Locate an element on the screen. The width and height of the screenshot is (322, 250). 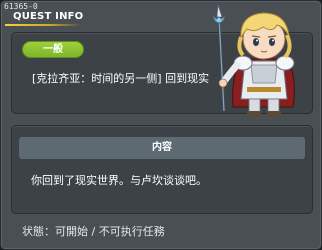
quest-id: 61365-0 is located at coordinates (21, 6).